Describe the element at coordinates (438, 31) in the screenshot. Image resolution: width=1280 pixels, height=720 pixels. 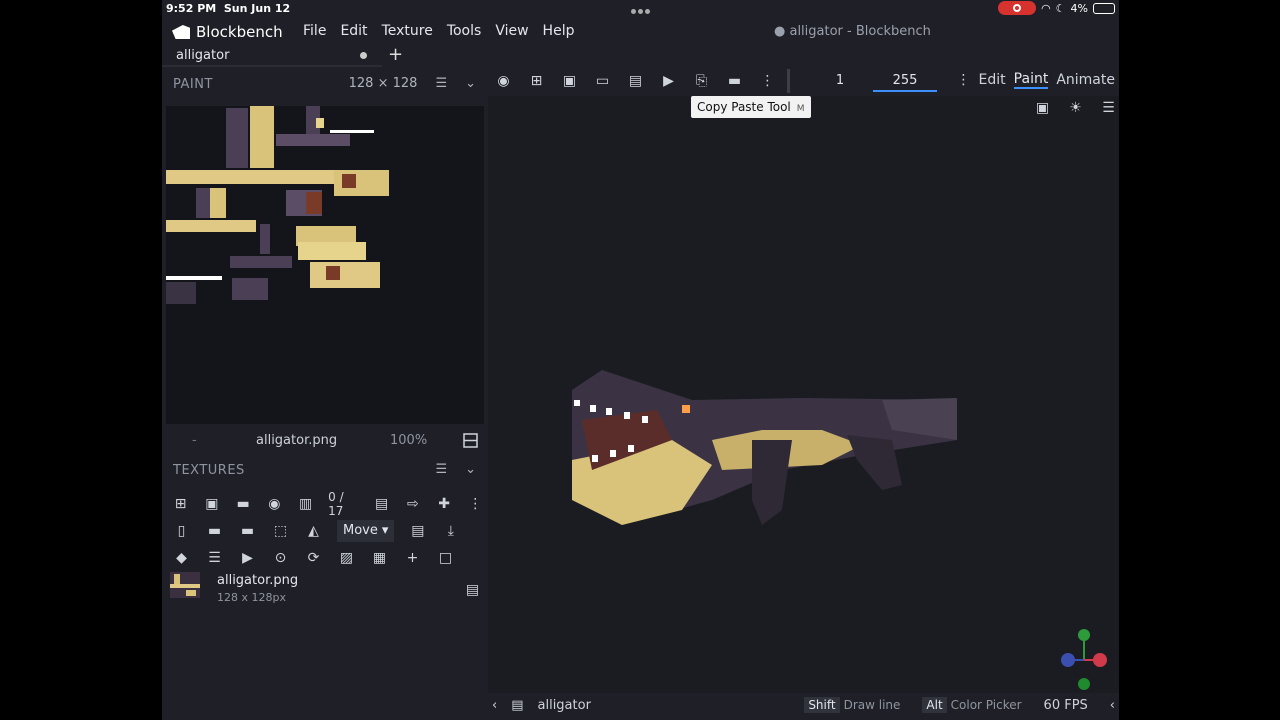
I see `main-menu: File Edit Texture Tools View Help` at that location.